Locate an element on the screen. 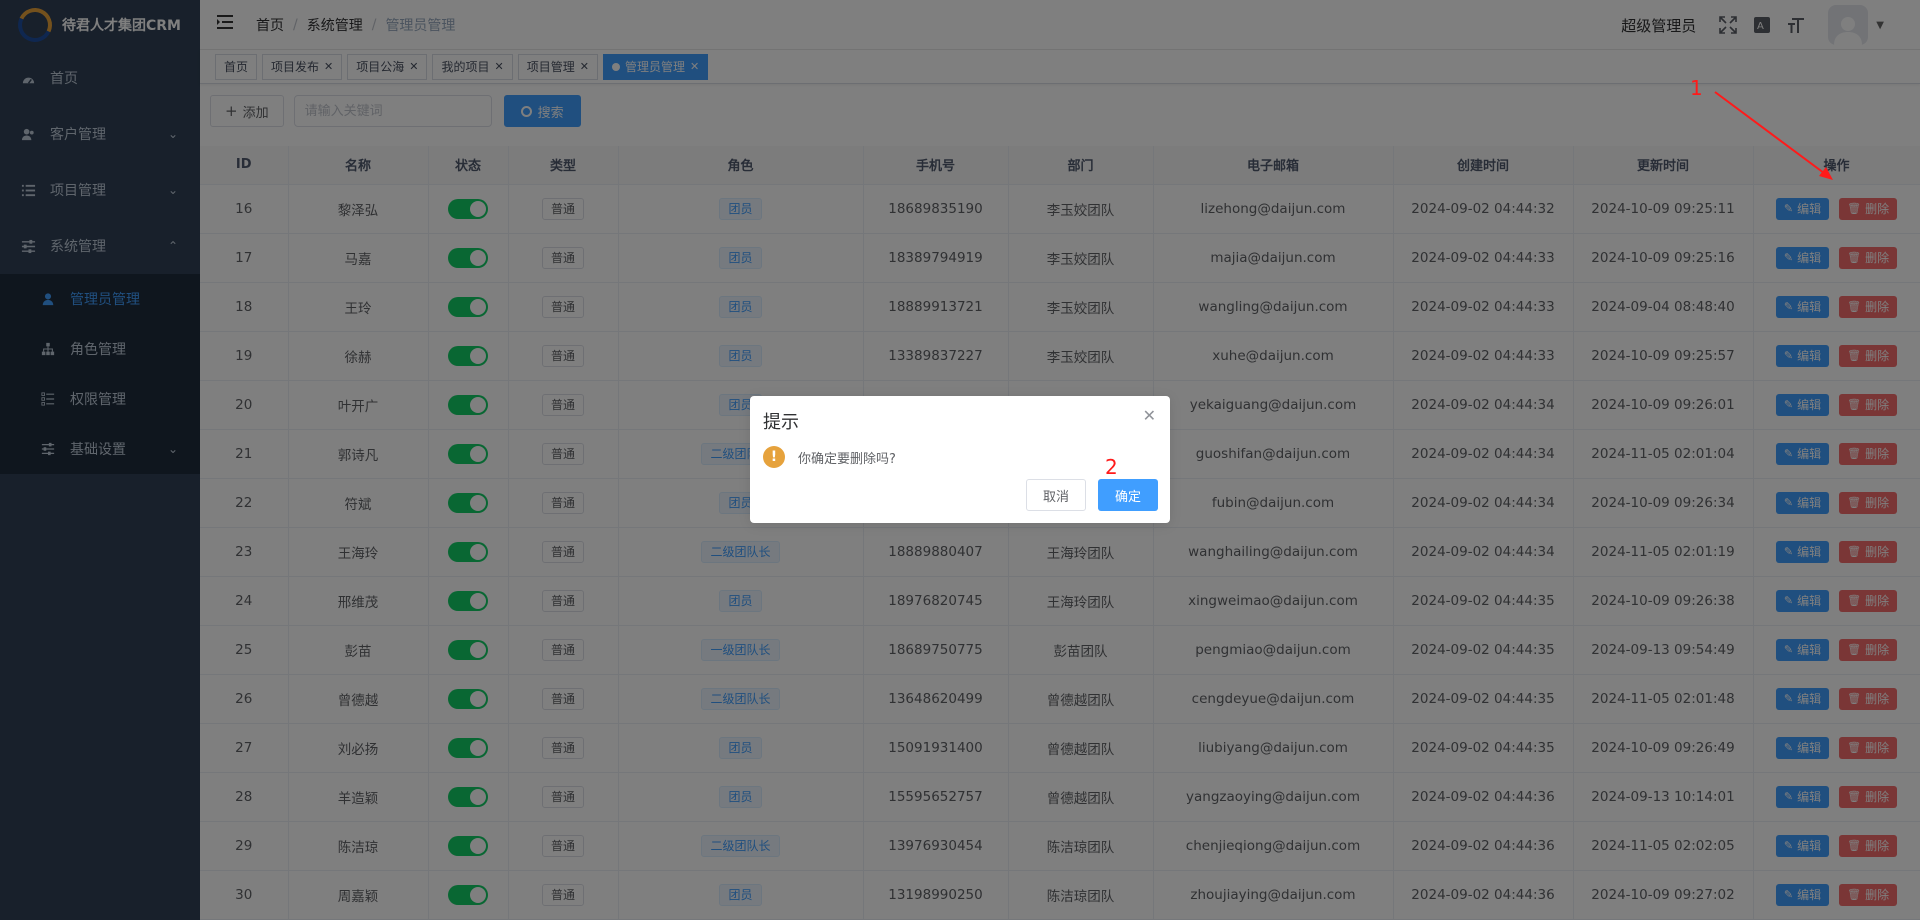 The height and width of the screenshot is (920, 1920). close-icon: ✕ is located at coordinates (1149, 415).